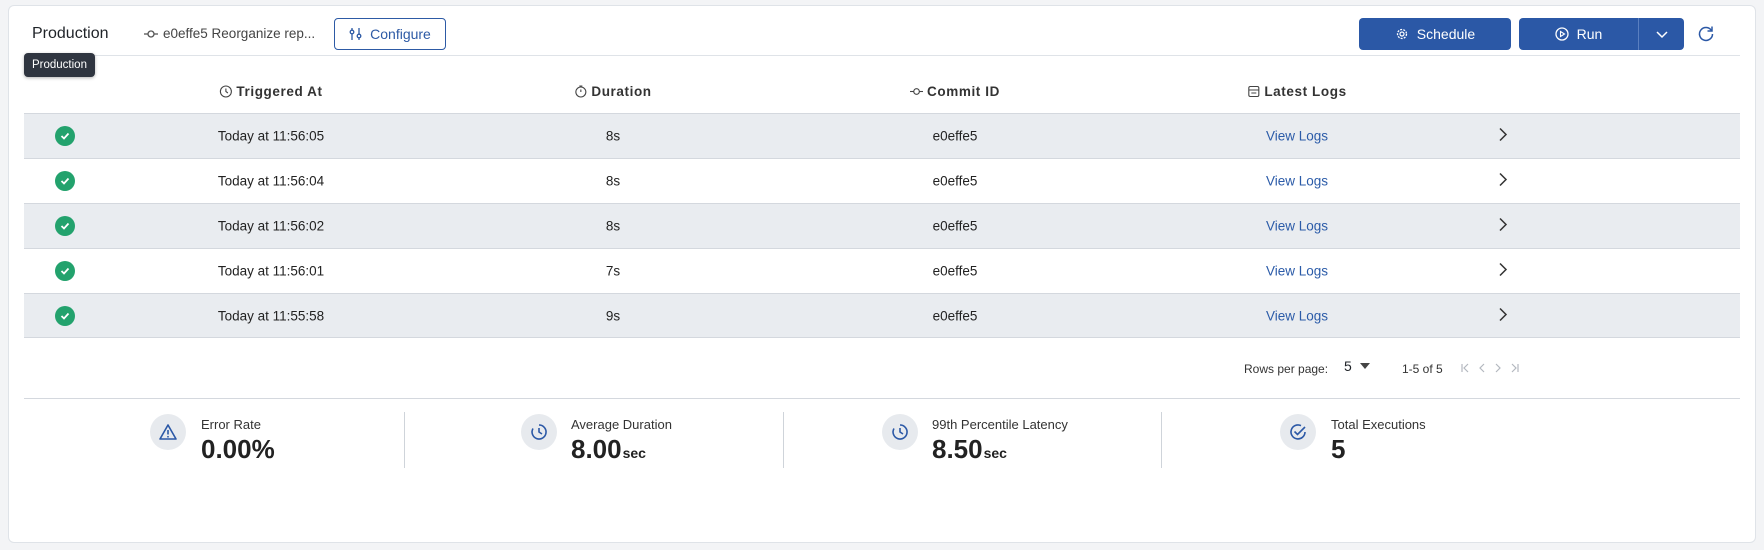  I want to click on rows-per-page-label: Rows per page:, so click(1286, 369).